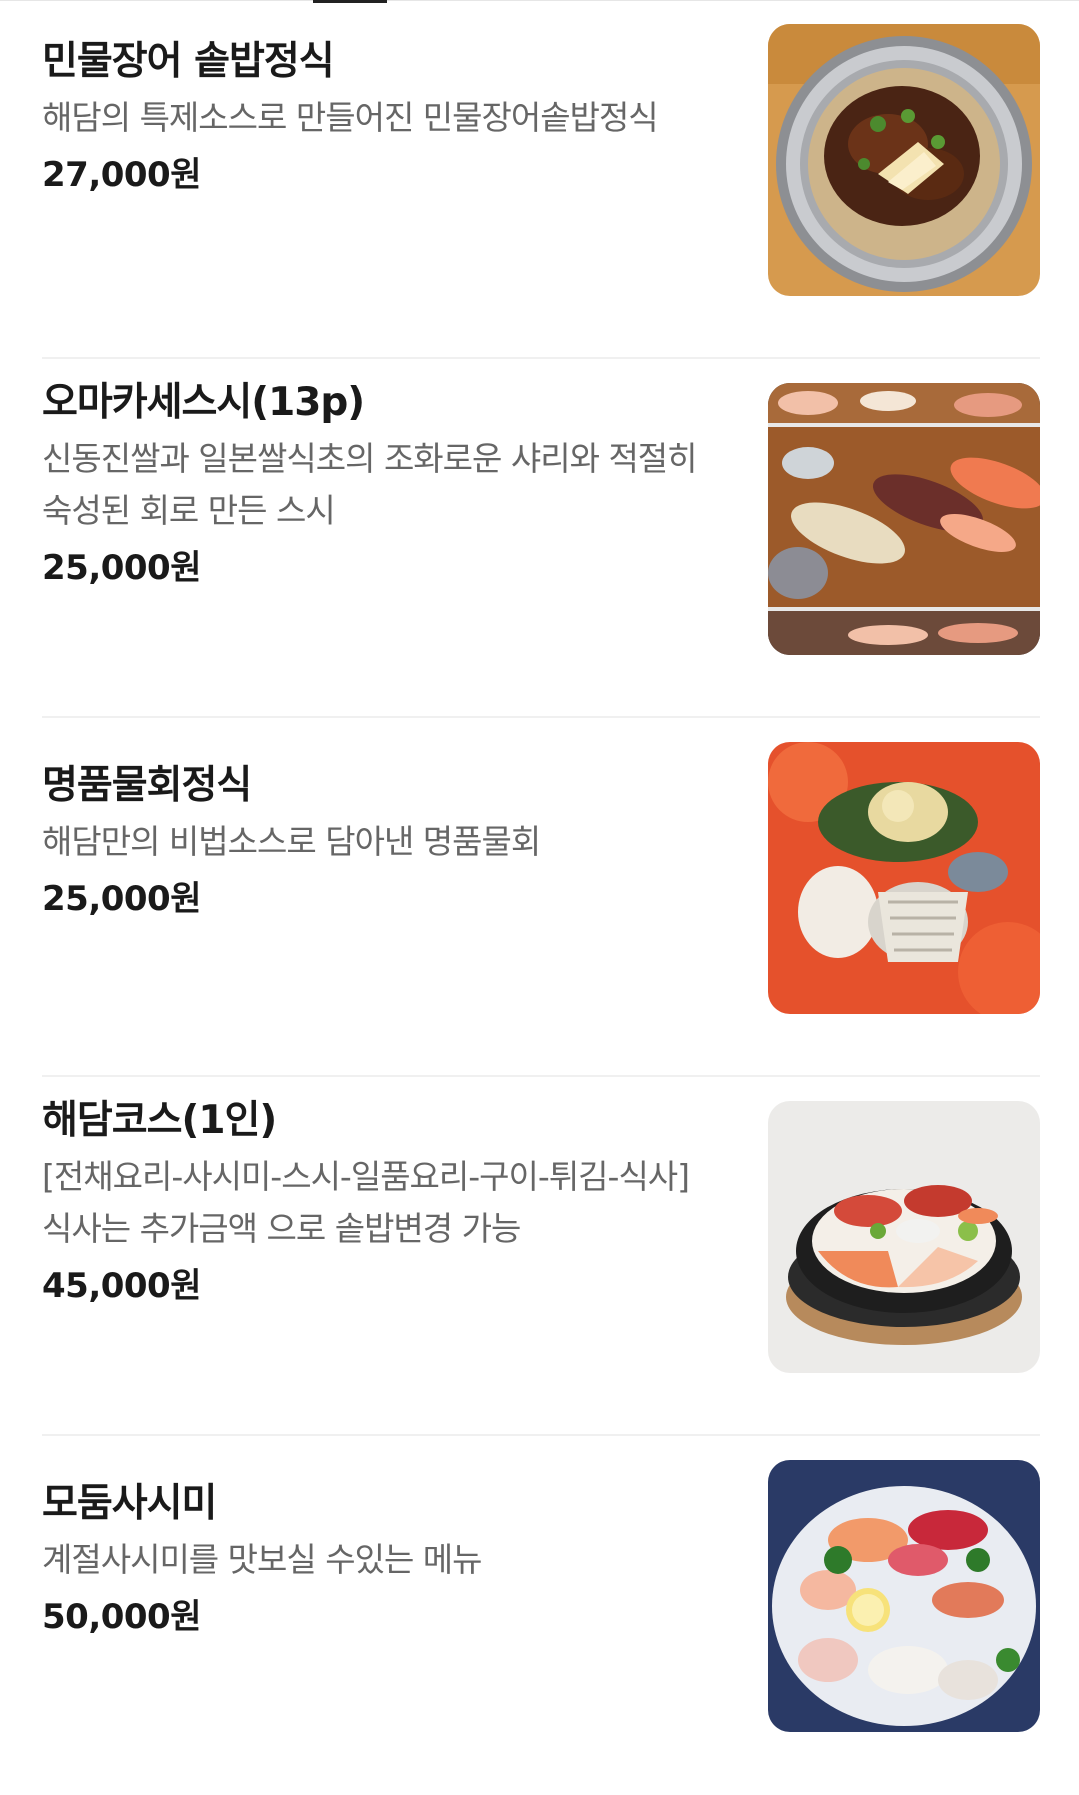 The width and height of the screenshot is (1079, 1795). What do you see at coordinates (188, 61) in the screenshot?
I see `menu-item-name: 민물장어 솥밥정식` at bounding box center [188, 61].